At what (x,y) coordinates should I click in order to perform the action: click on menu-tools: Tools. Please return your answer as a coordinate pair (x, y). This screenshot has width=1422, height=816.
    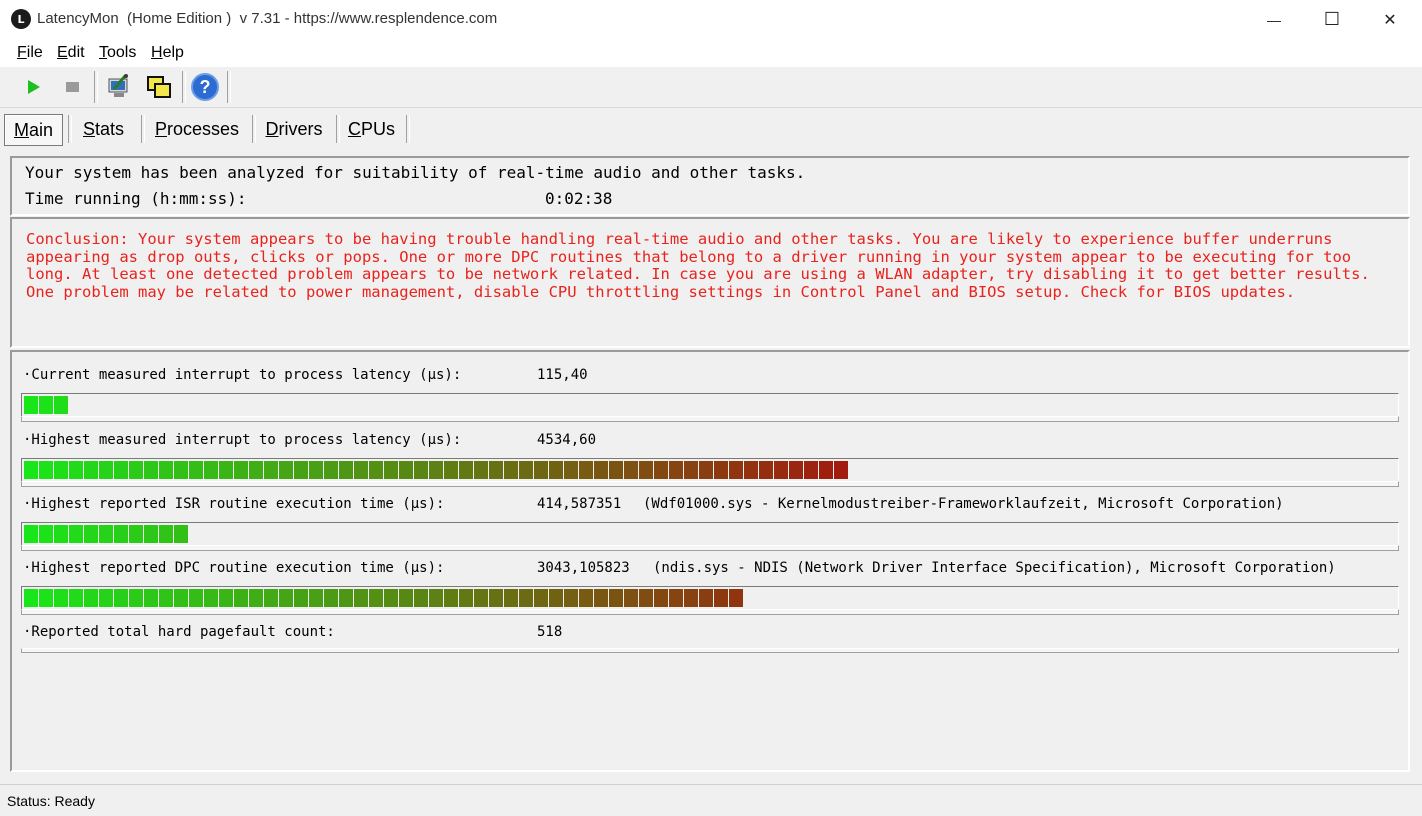
    Looking at the image, I should click on (117, 53).